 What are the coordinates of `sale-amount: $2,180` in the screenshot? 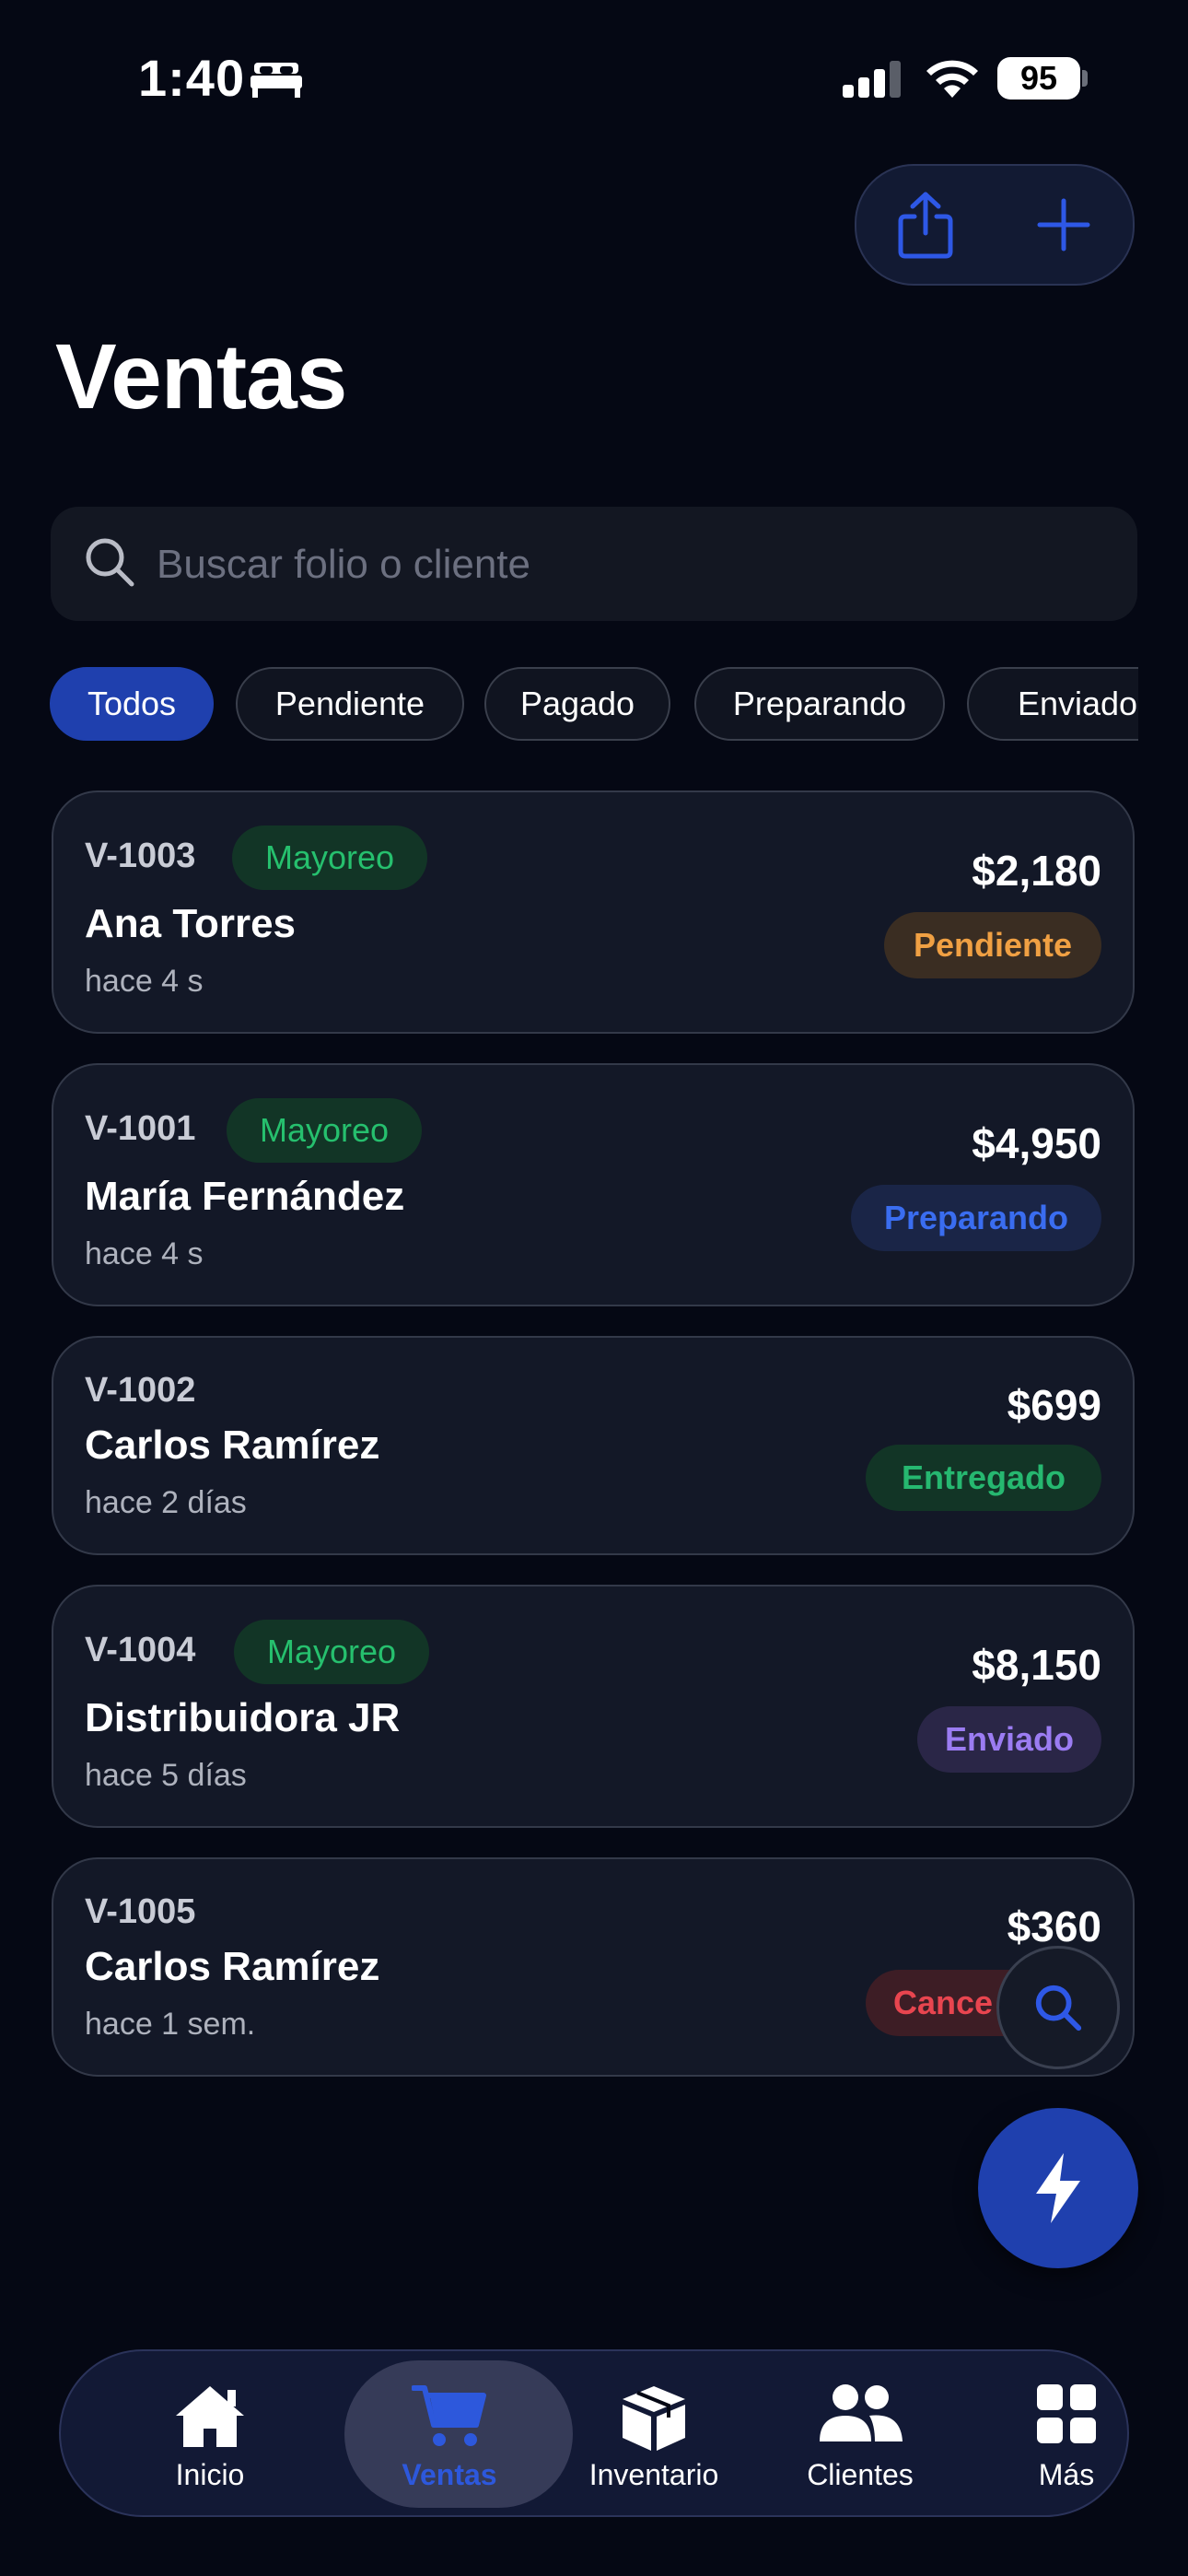 It's located at (1036, 871).